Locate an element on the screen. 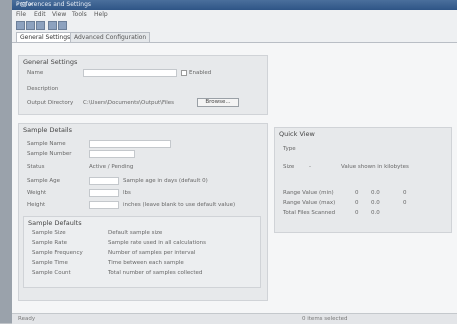 The height and width of the screenshot is (324, 457). name-input is located at coordinates (130, 73).